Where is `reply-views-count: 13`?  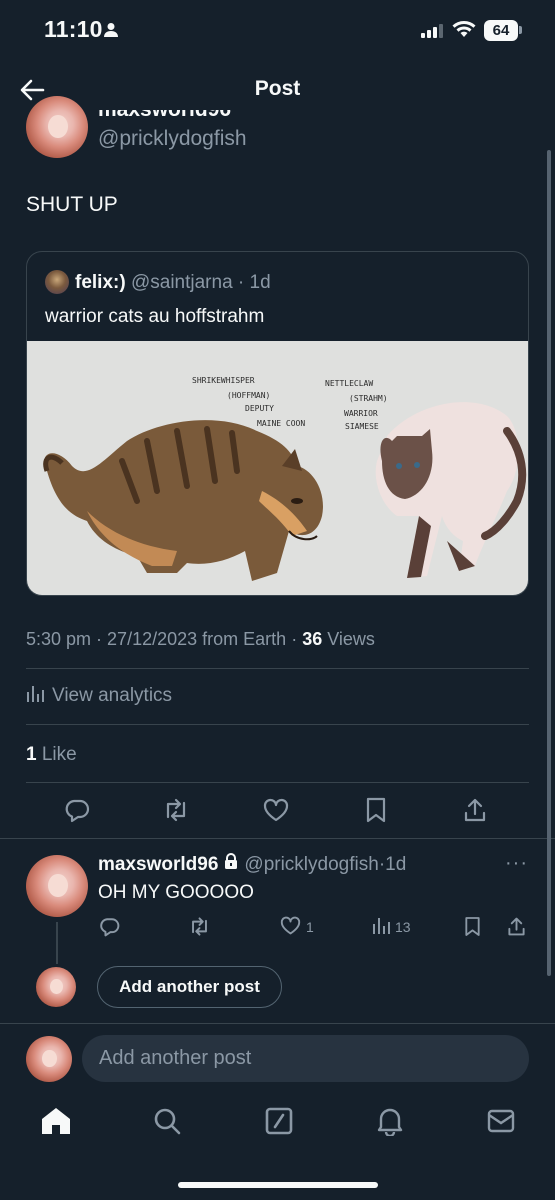
reply-views-count: 13 is located at coordinates (403, 926).